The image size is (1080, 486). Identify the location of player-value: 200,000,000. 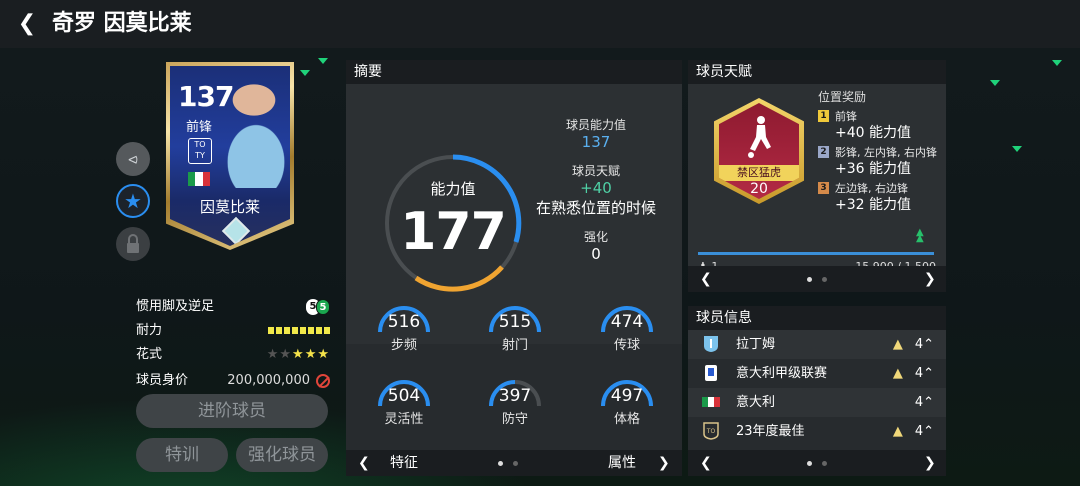
(268, 380).